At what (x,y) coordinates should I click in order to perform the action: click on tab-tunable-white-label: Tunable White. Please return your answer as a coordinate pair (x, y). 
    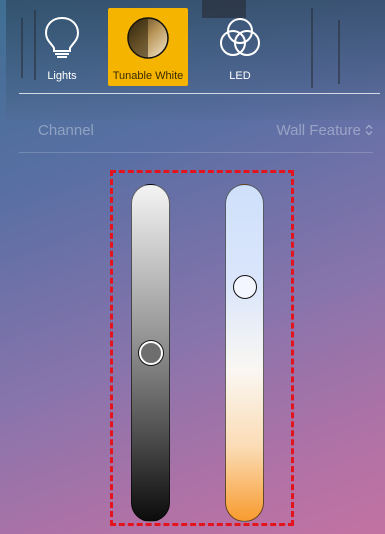
    Looking at the image, I should click on (148, 76).